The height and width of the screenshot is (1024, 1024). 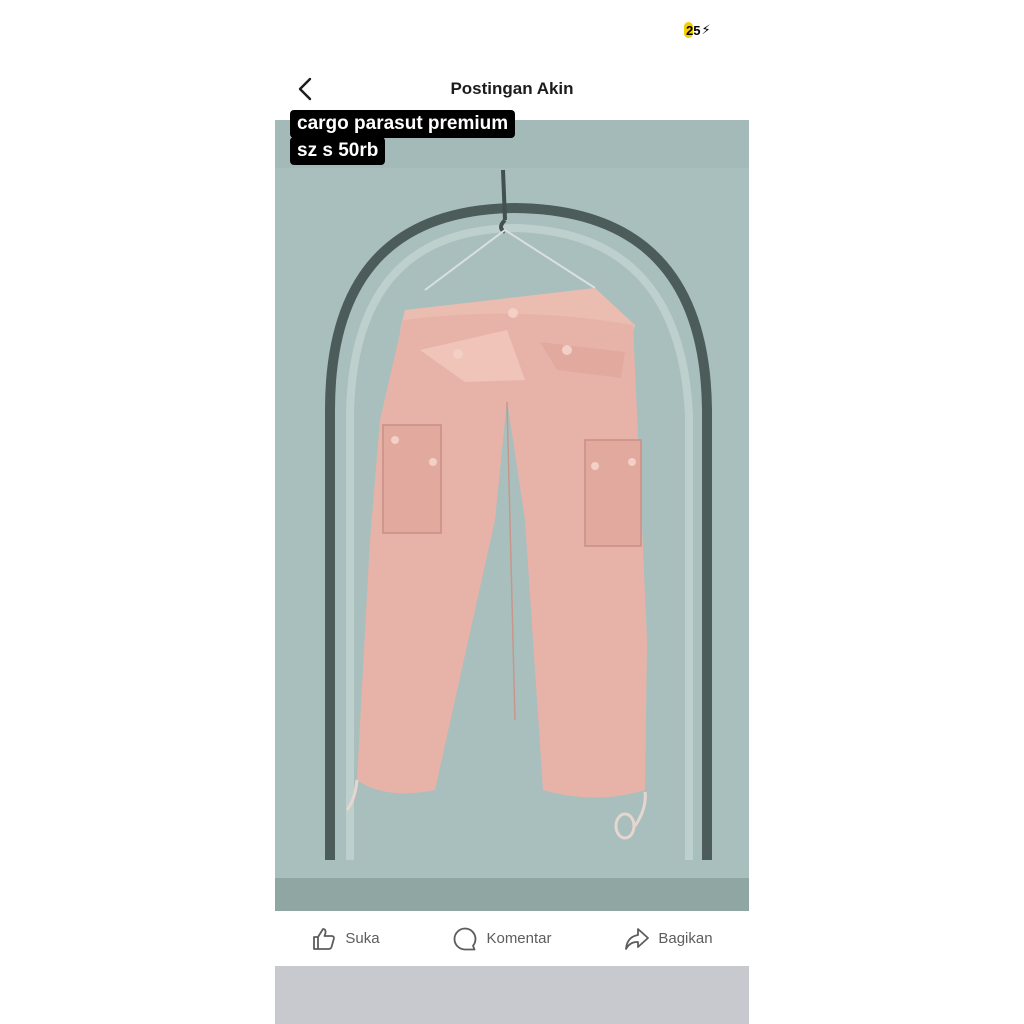 What do you see at coordinates (362, 938) in the screenshot?
I see `like-label: Suka` at bounding box center [362, 938].